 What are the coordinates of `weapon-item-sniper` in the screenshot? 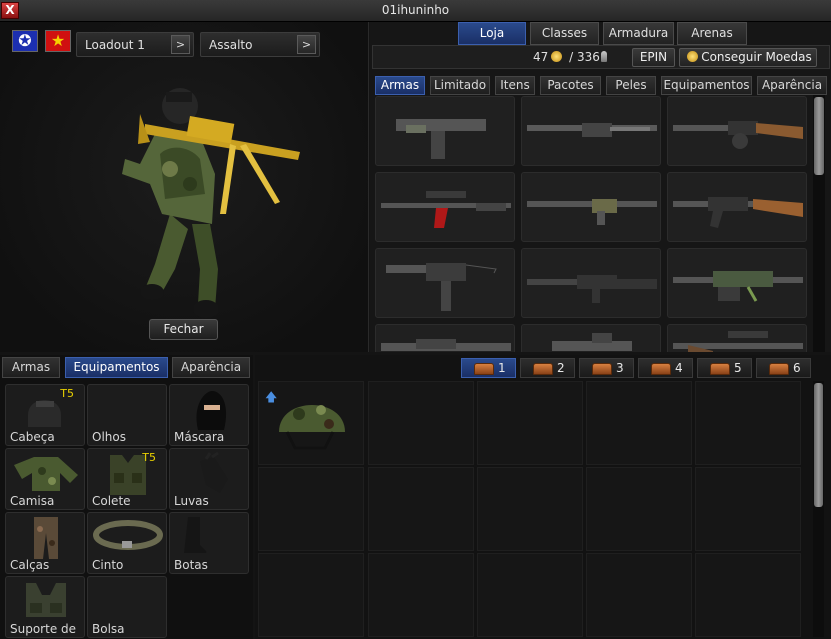 It's located at (445, 207).